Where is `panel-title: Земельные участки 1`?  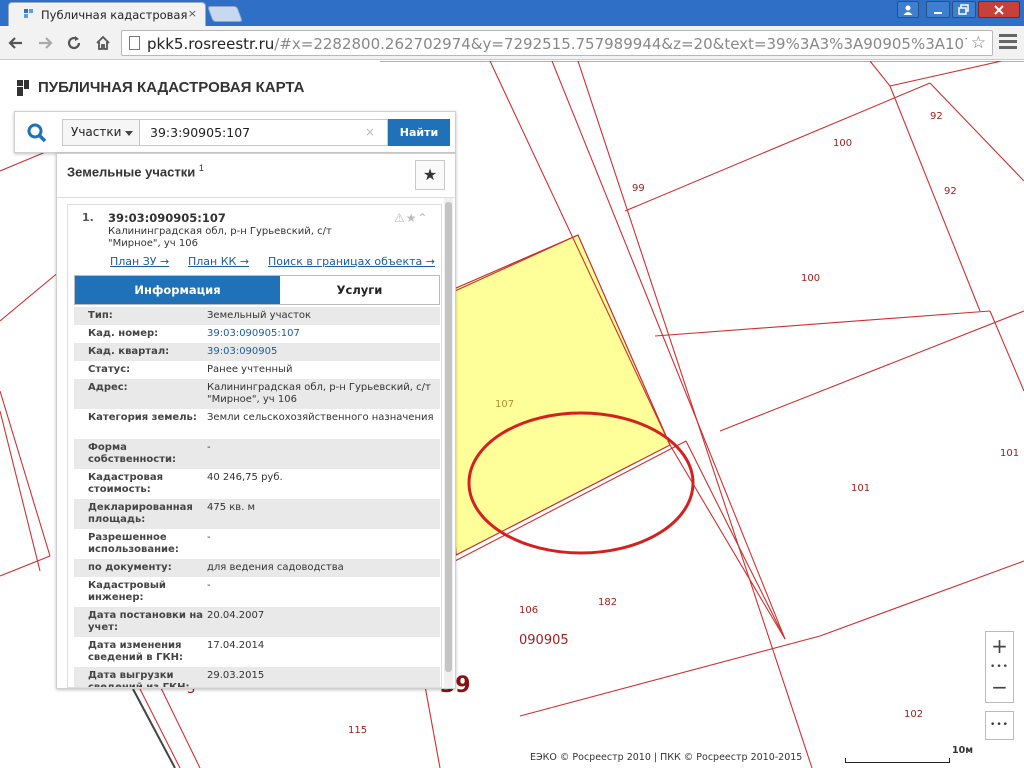 panel-title: Земельные участки 1 is located at coordinates (135, 171).